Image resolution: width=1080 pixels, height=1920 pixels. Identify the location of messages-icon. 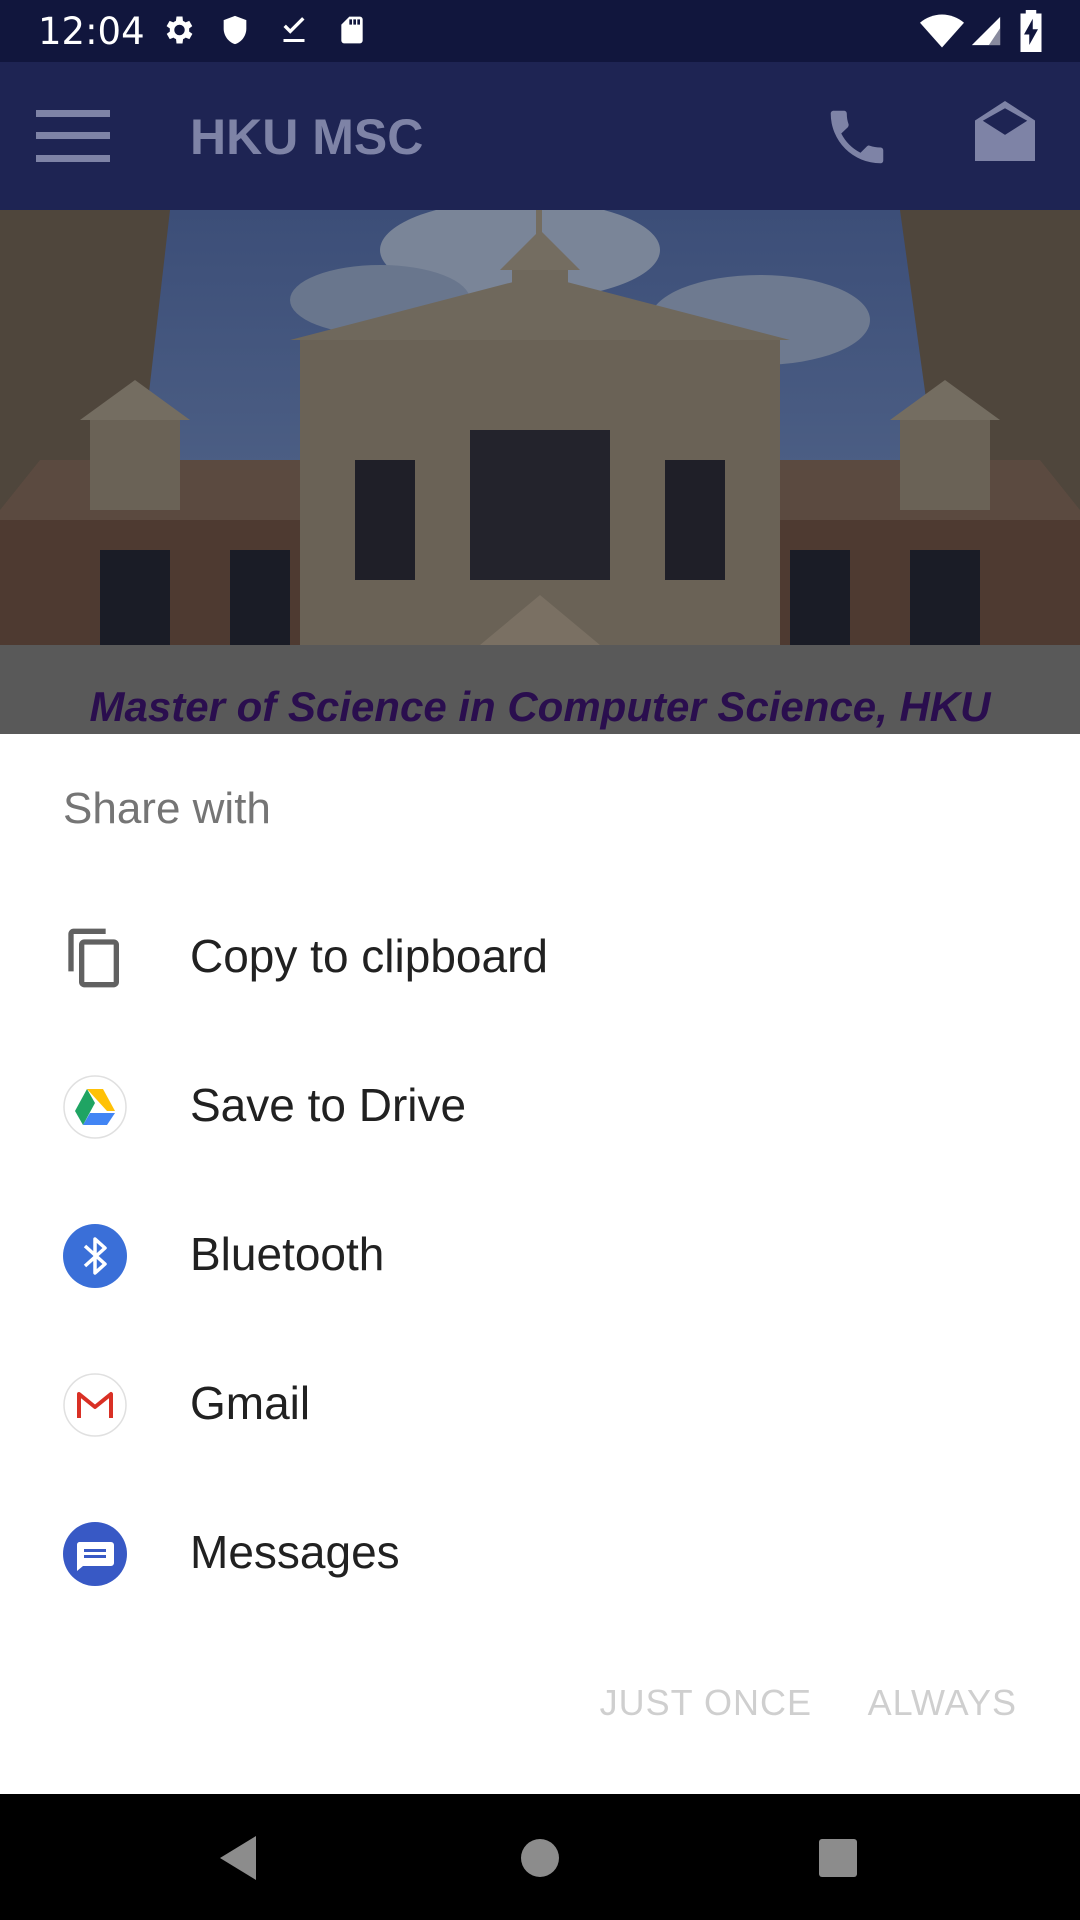
(95, 1554).